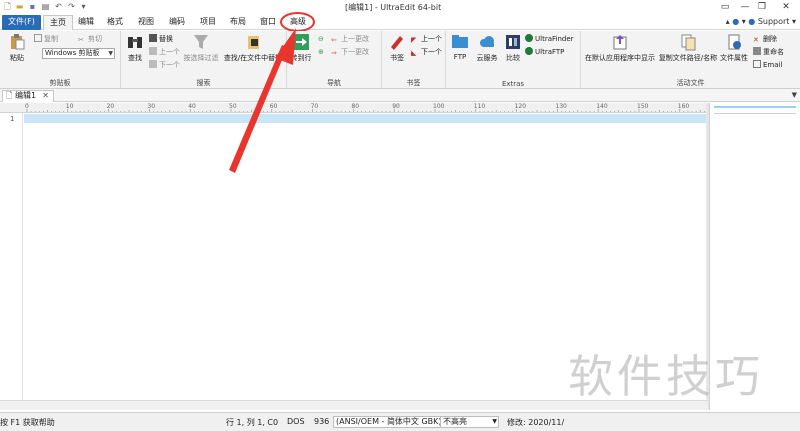  I want to click on annotation-arrow, so click(262, 100).